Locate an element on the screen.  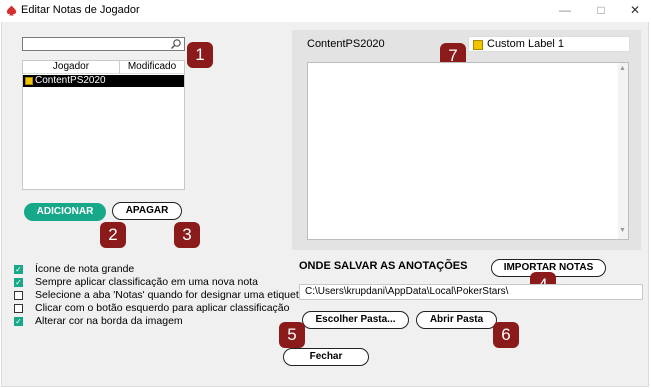
callout-badge-5: 5 is located at coordinates (292, 335).